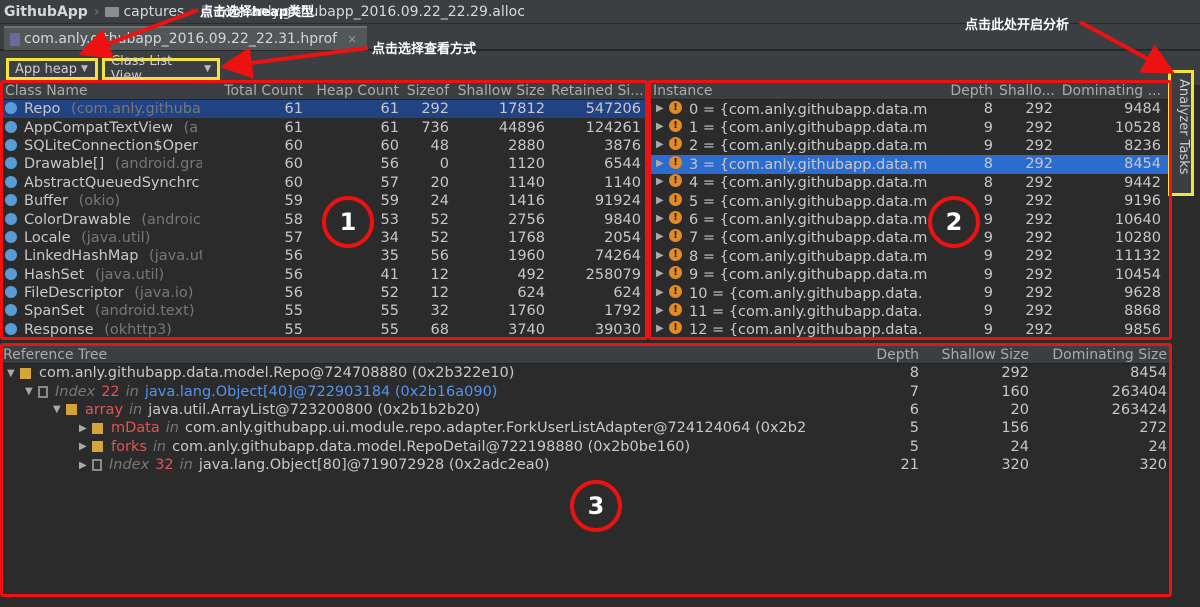  Describe the element at coordinates (627, 43) in the screenshot. I see `annotation-arrows` at that location.